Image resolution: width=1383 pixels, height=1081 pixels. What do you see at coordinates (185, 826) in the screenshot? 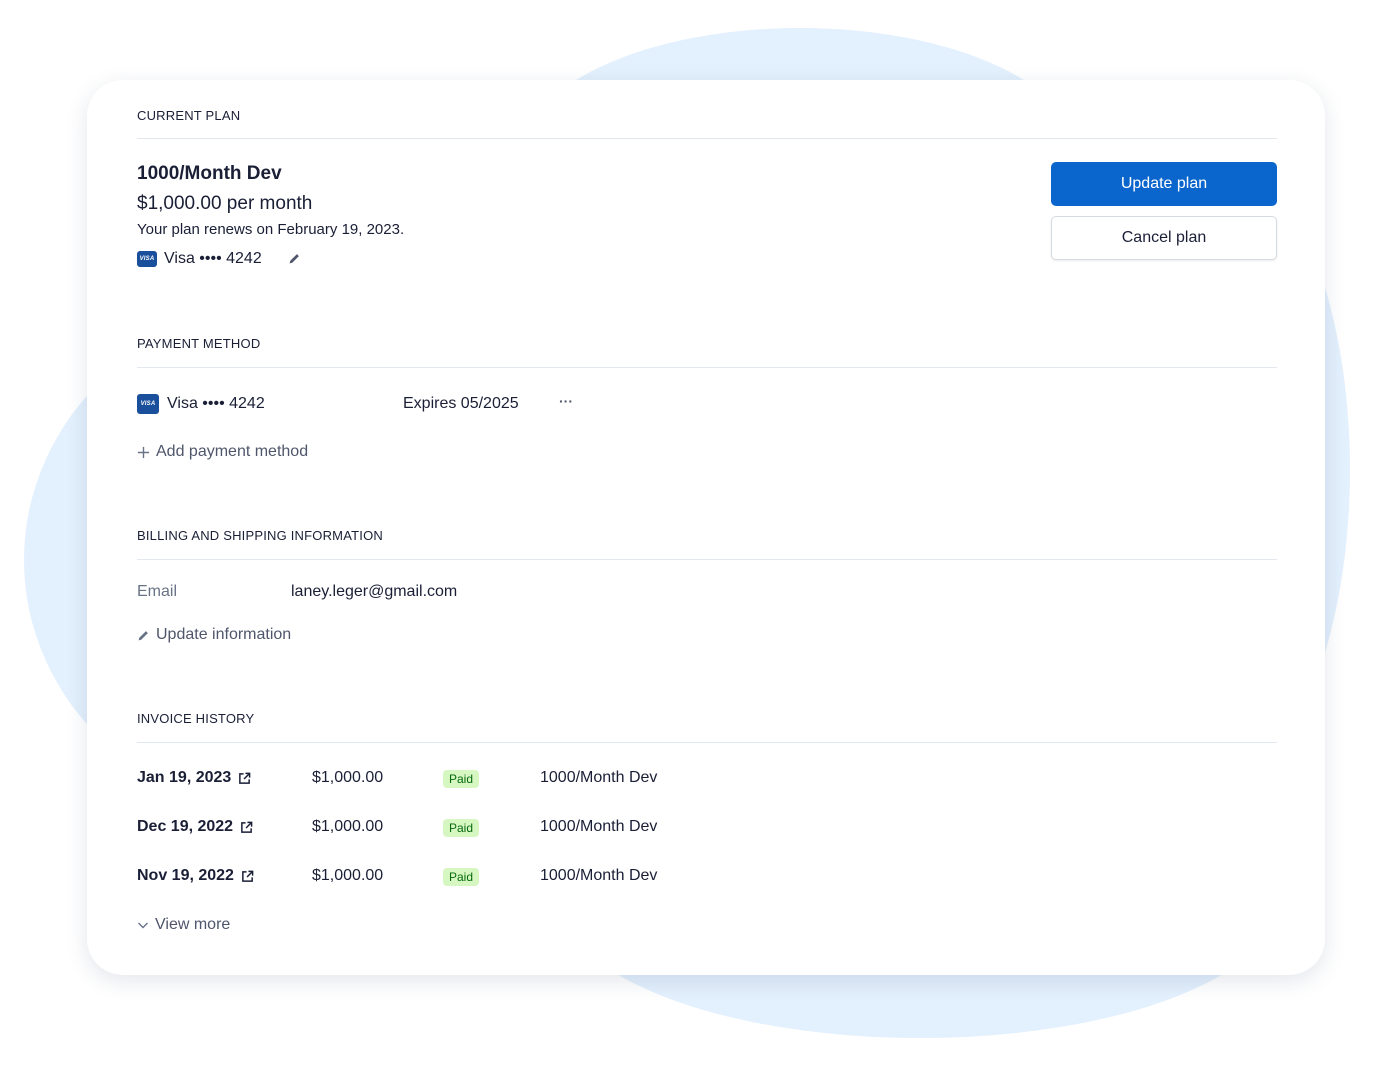
I see `invoice-date: Dec 19, 2022` at bounding box center [185, 826].